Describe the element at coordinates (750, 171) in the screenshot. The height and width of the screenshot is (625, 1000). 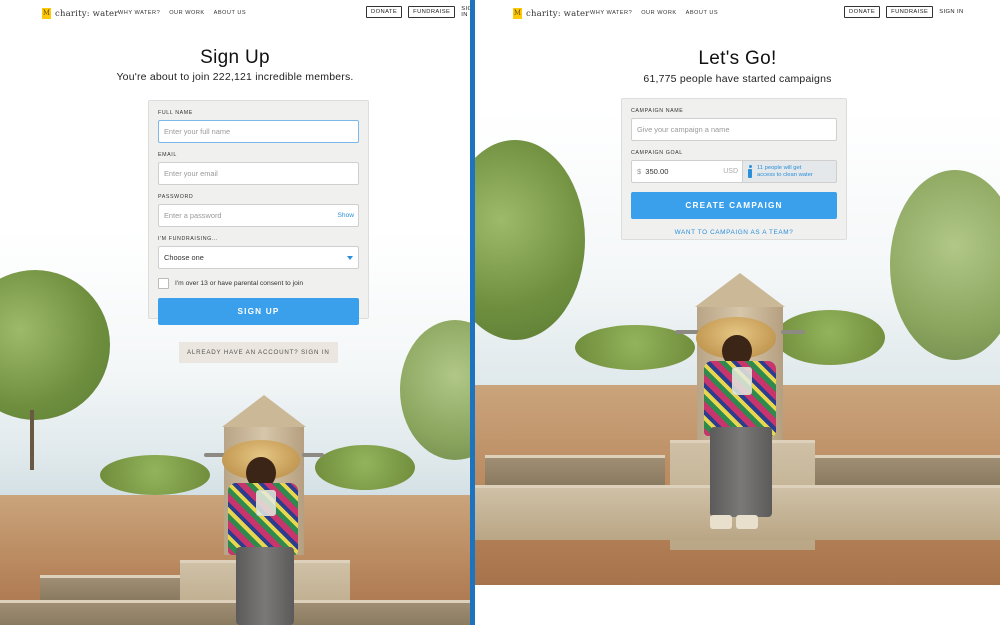
I see `person-icon` at that location.